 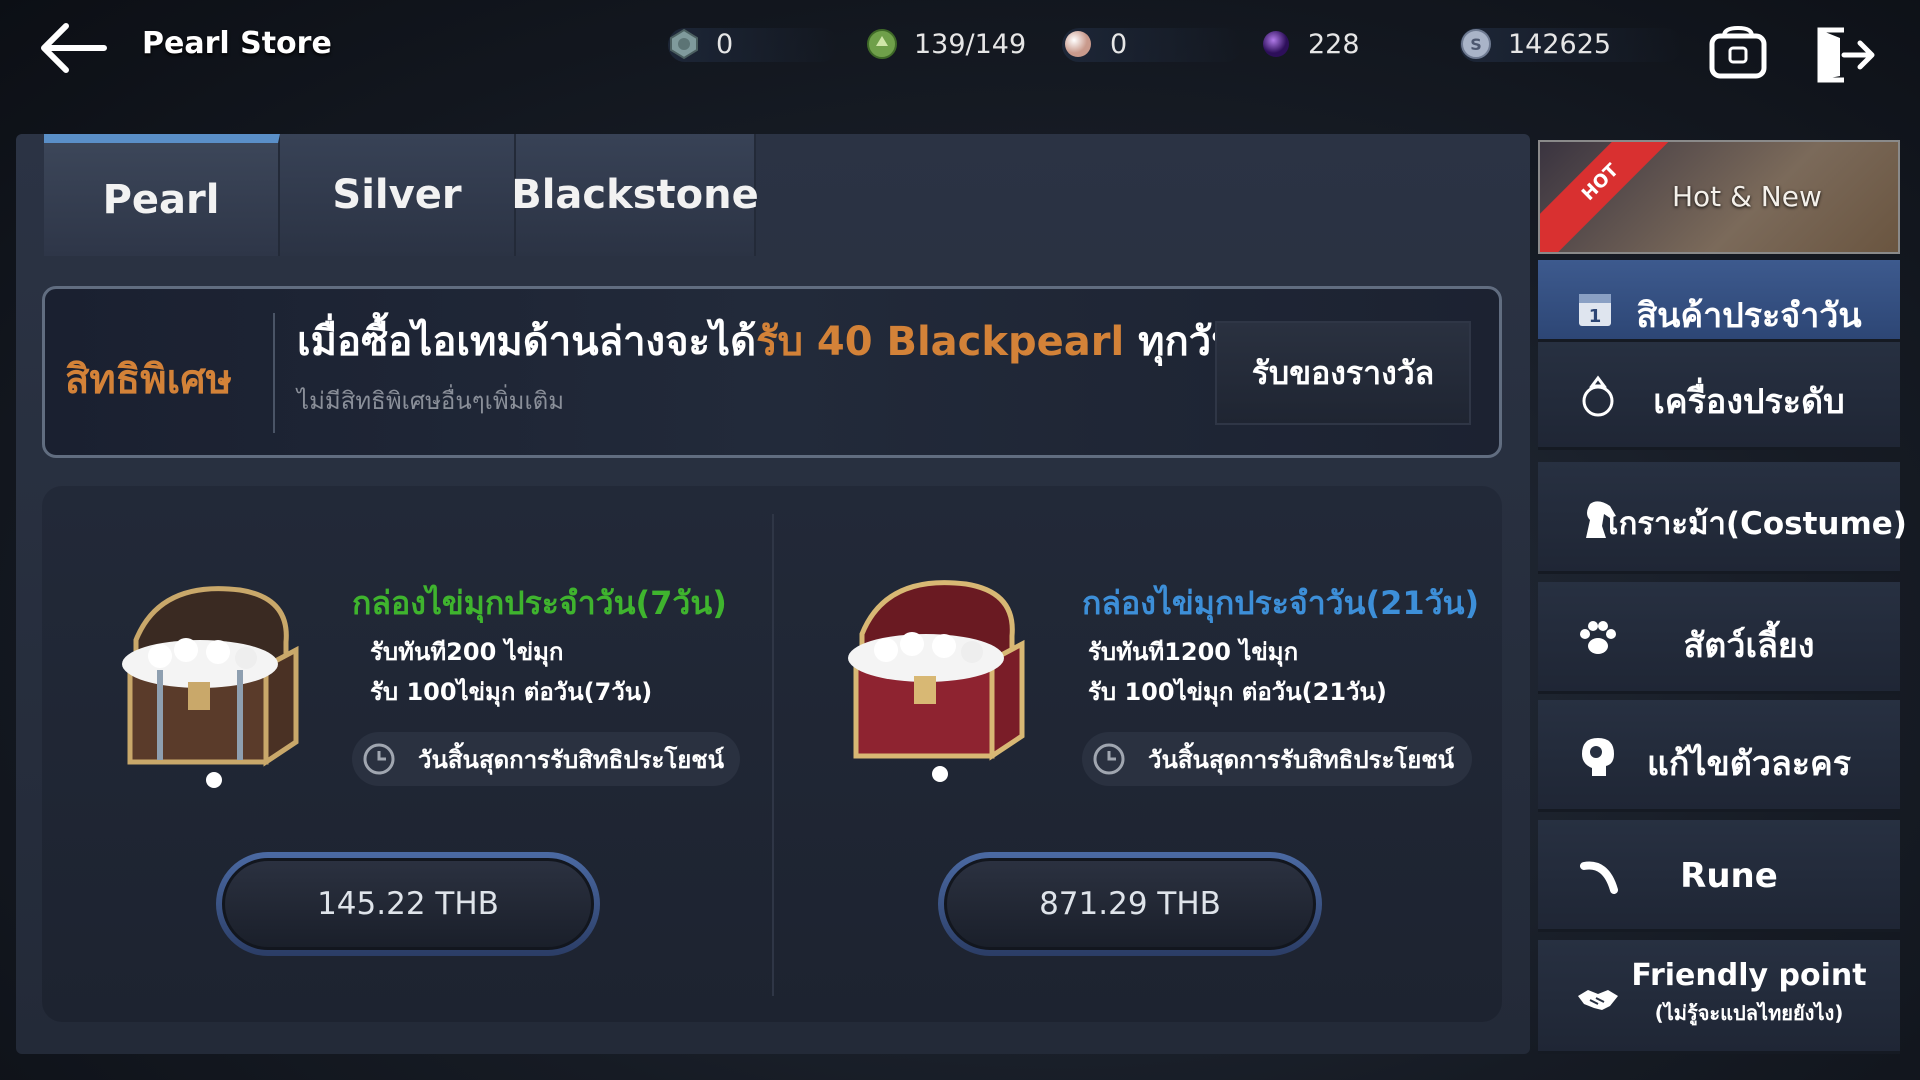 I want to click on sidebar-item-friendly-point: Friendly point (ไม่รู้จะแปลไทยยังไง), so click(x=1719, y=997).